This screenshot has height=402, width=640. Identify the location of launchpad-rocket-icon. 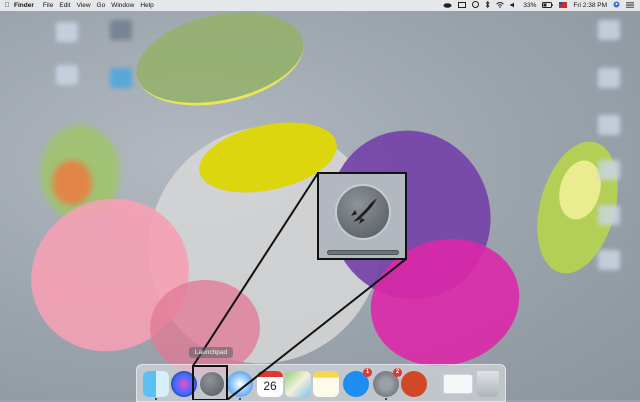
(363, 212).